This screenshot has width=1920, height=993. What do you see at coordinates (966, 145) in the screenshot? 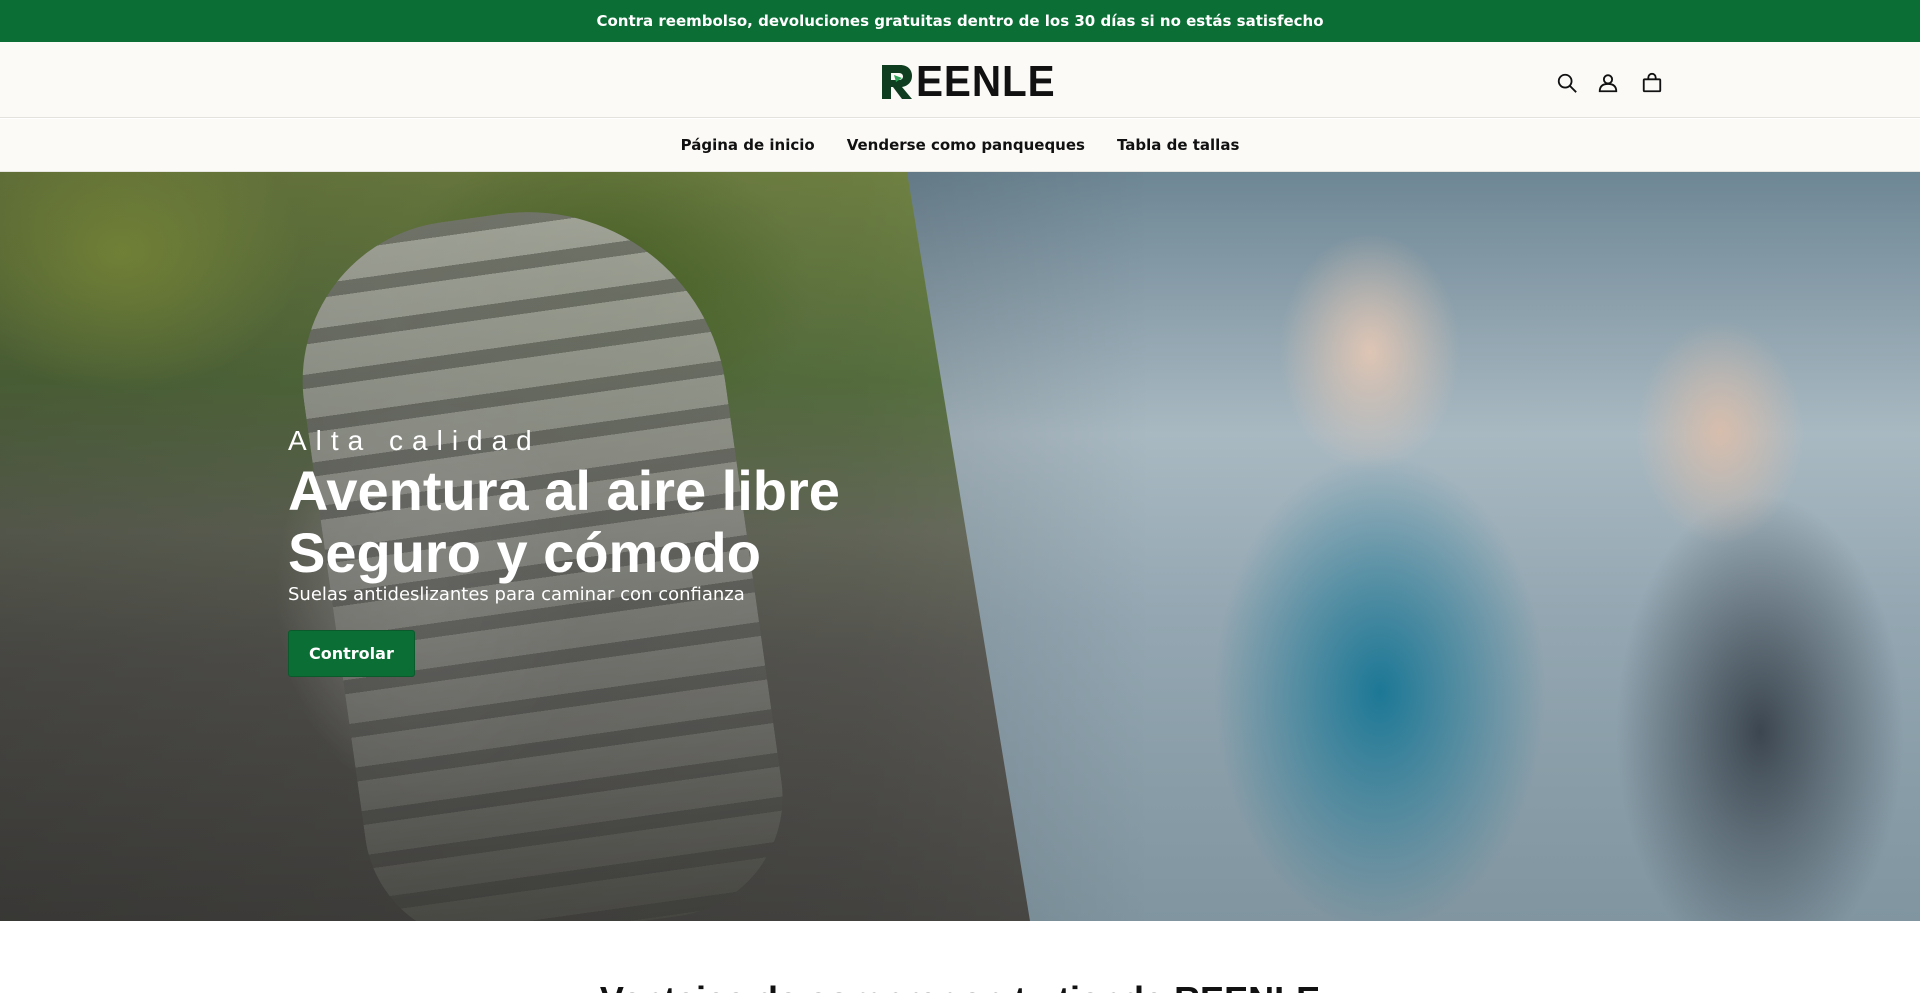
I see `nav-item-bestsellers: Venderse como panqueques` at bounding box center [966, 145].